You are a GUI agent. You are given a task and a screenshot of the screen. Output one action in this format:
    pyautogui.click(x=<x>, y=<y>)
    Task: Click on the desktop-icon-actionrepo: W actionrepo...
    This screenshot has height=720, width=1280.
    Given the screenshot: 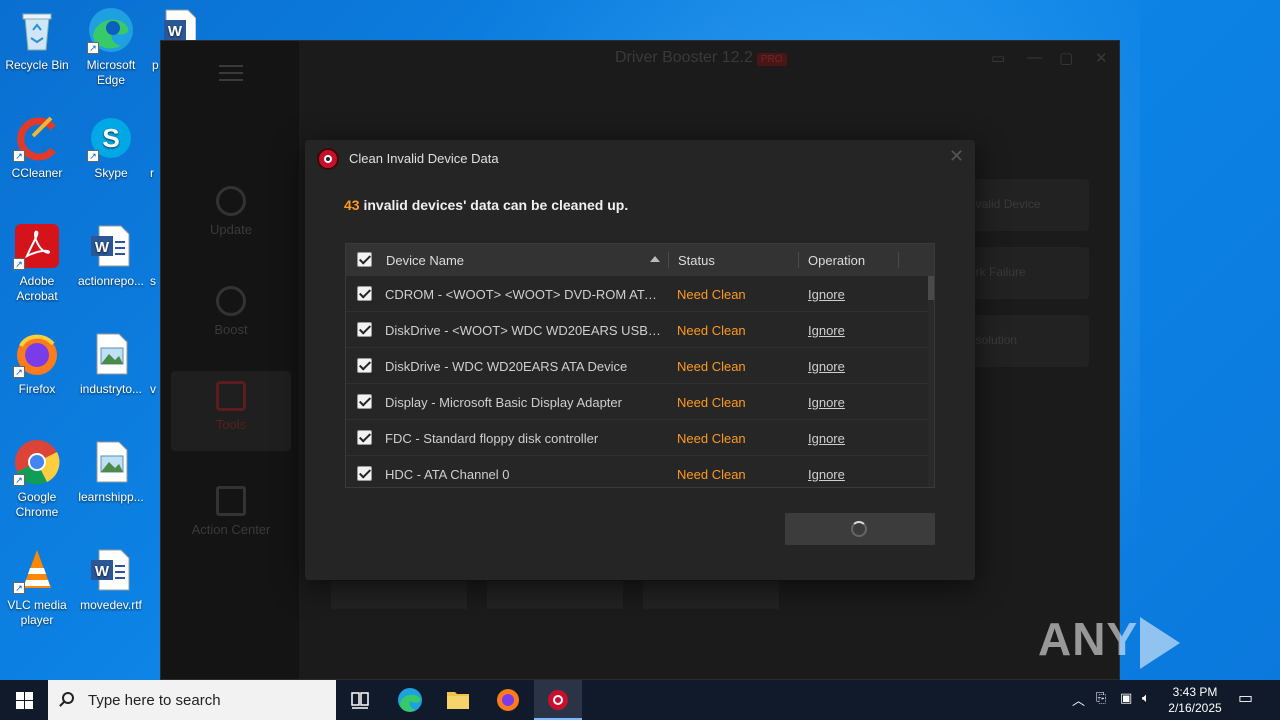 What is the action you would take?
    pyautogui.click(x=111, y=255)
    